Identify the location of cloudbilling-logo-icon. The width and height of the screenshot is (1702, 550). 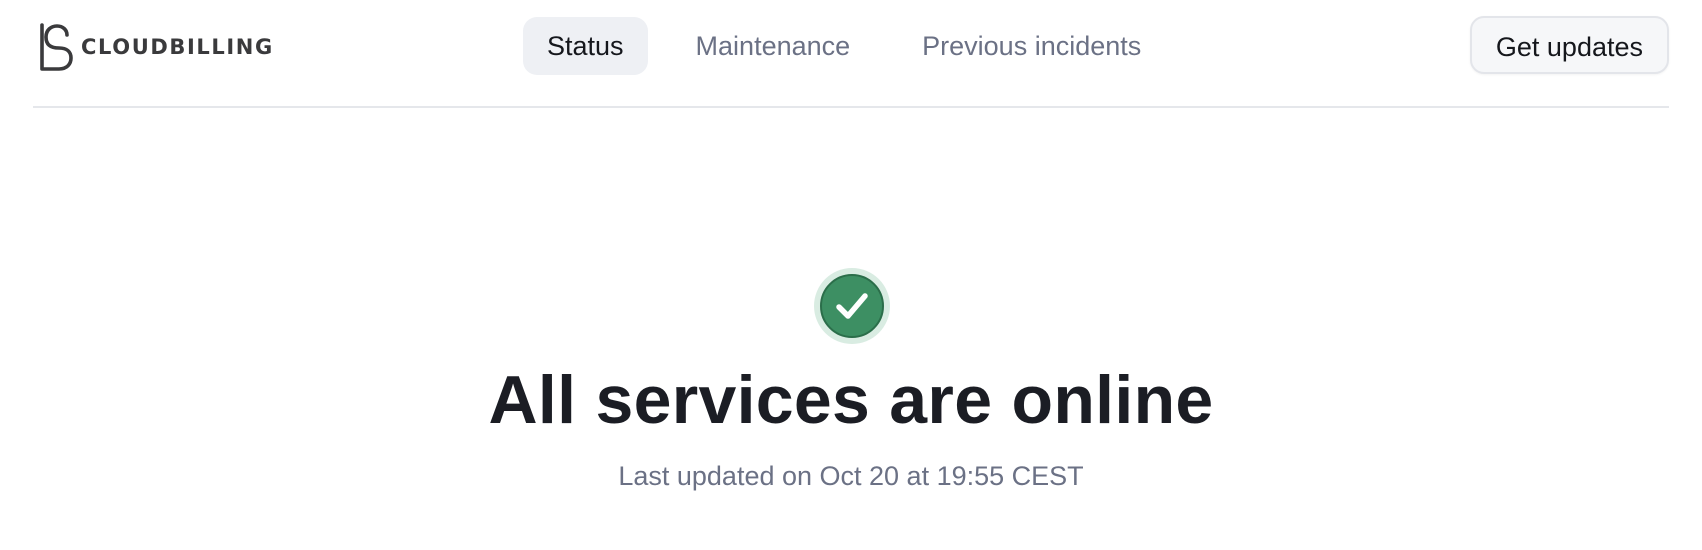
(56, 47).